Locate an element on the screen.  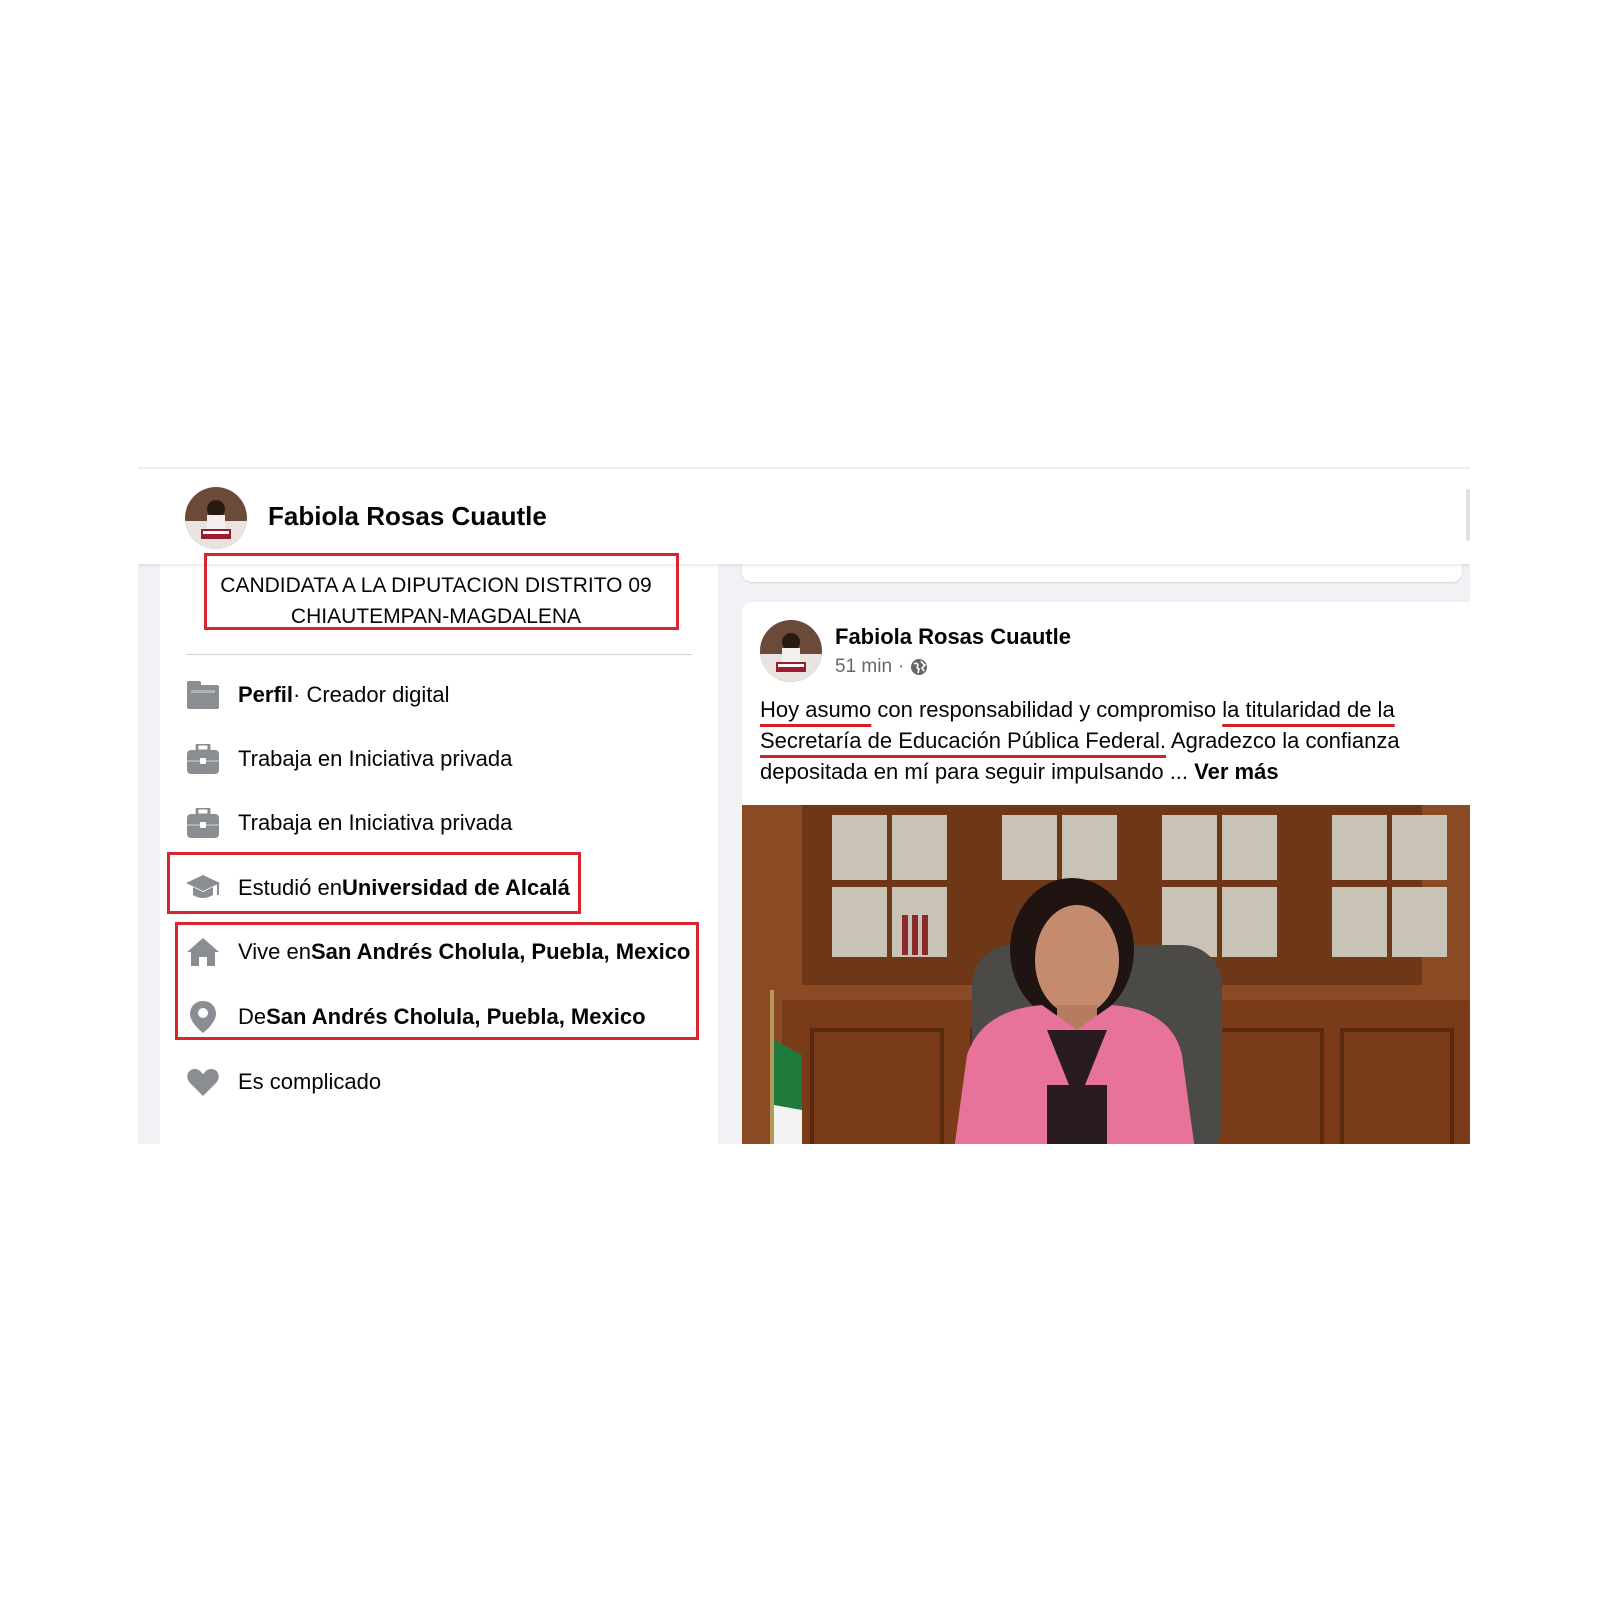
profile-header-bar: Fabiola Rosas Cuautle is located at coordinates (804, 515).